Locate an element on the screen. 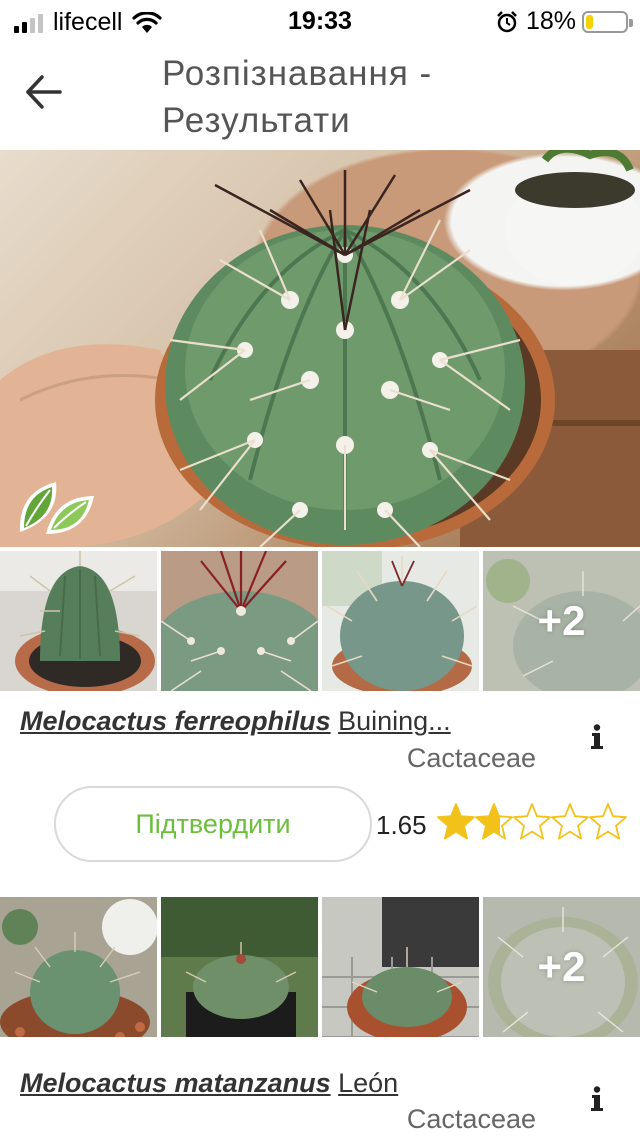  result-1-info-button is located at coordinates (597, 737).